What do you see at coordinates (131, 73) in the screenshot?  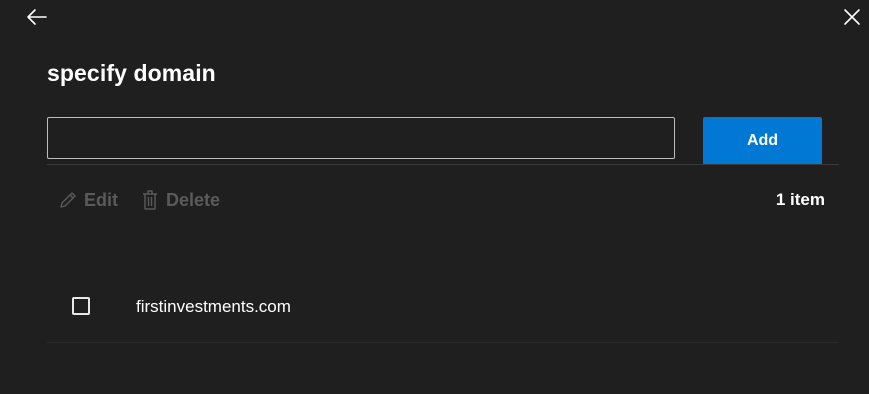 I see `page-title: specify domain` at bounding box center [131, 73].